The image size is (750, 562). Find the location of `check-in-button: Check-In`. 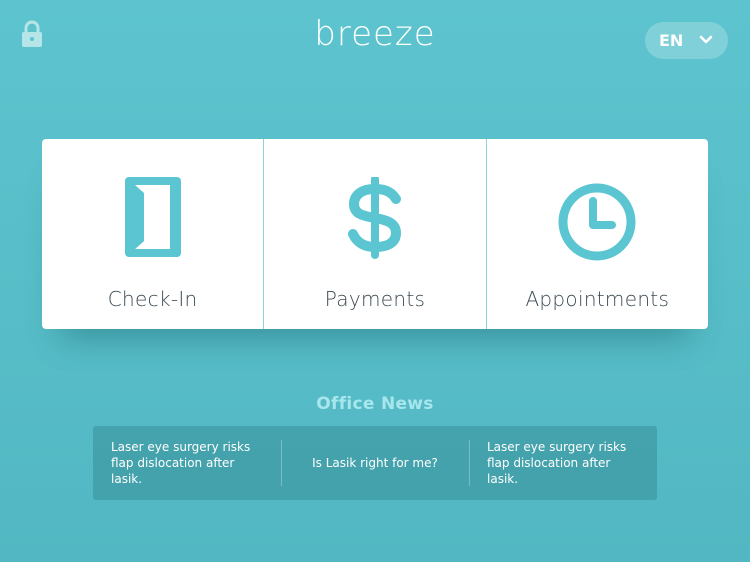

check-in-button: Check-In is located at coordinates (152, 234).